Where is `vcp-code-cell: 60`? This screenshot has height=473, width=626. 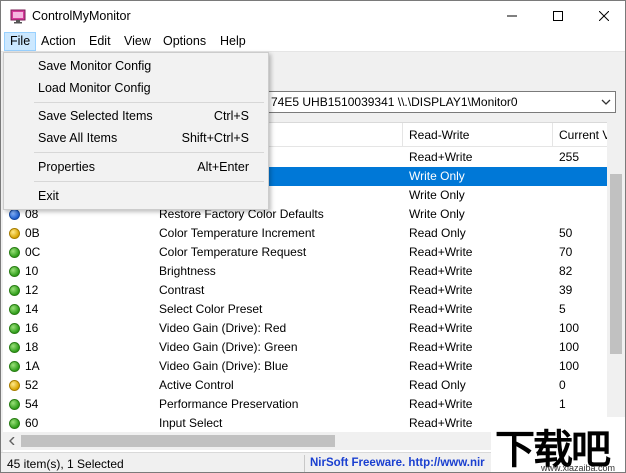
vcp-code-cell: 60 is located at coordinates (32, 423).